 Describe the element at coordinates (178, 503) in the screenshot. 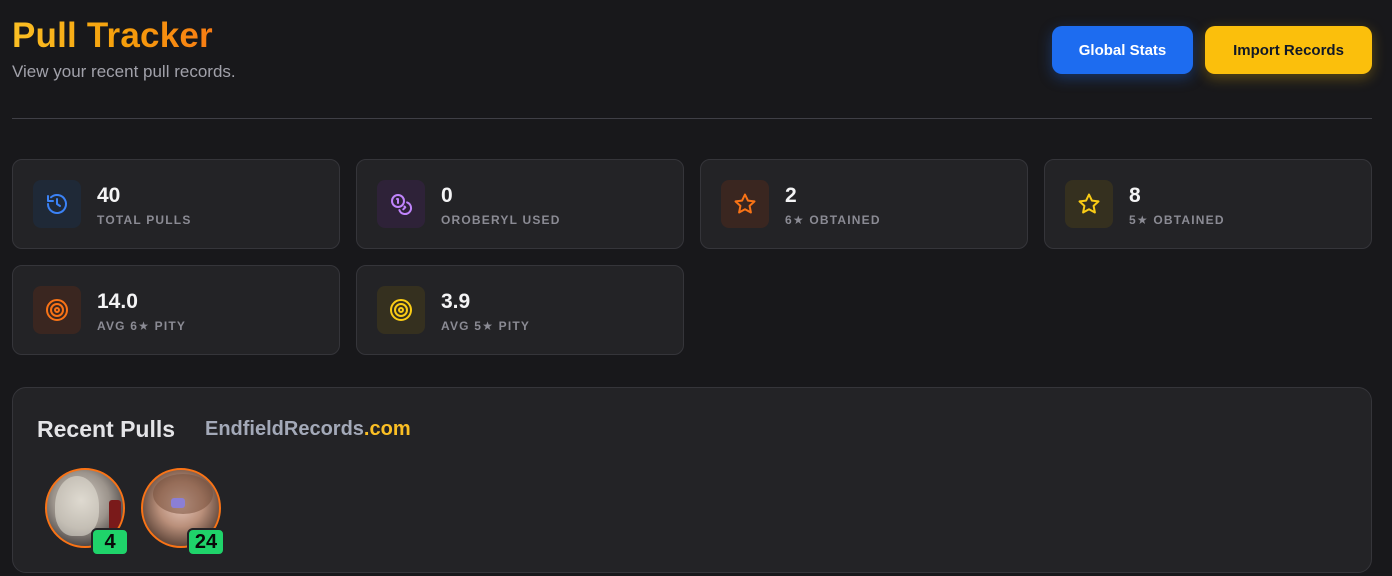

I see `portrait-accent` at that location.